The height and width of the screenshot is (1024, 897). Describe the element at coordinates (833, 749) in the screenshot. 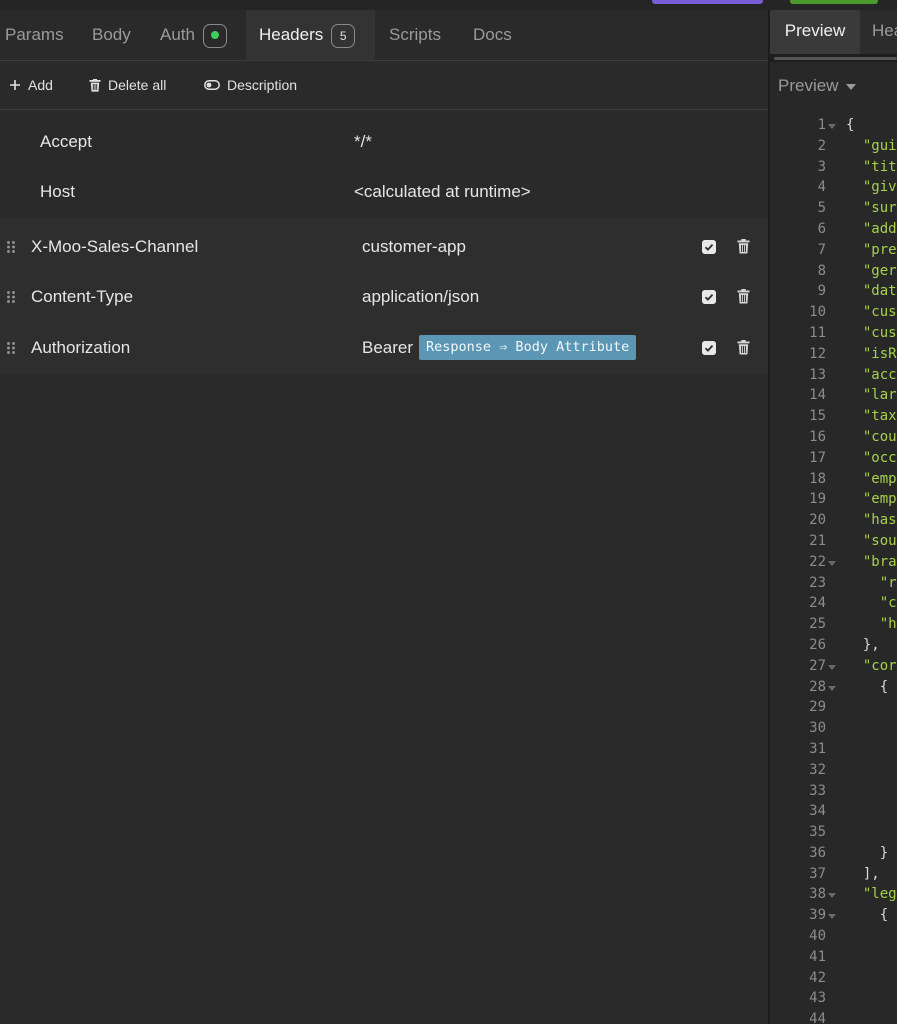

I see `code-line: 31` at that location.